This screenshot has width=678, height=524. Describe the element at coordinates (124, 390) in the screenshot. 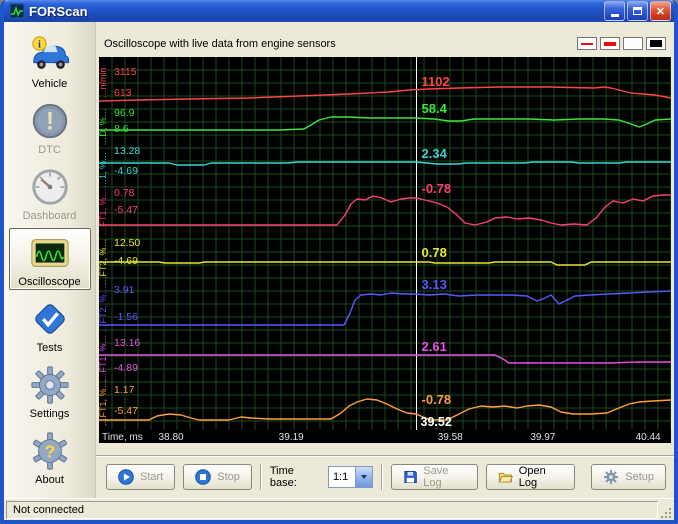

I see `svg-text: 1.17` at that location.